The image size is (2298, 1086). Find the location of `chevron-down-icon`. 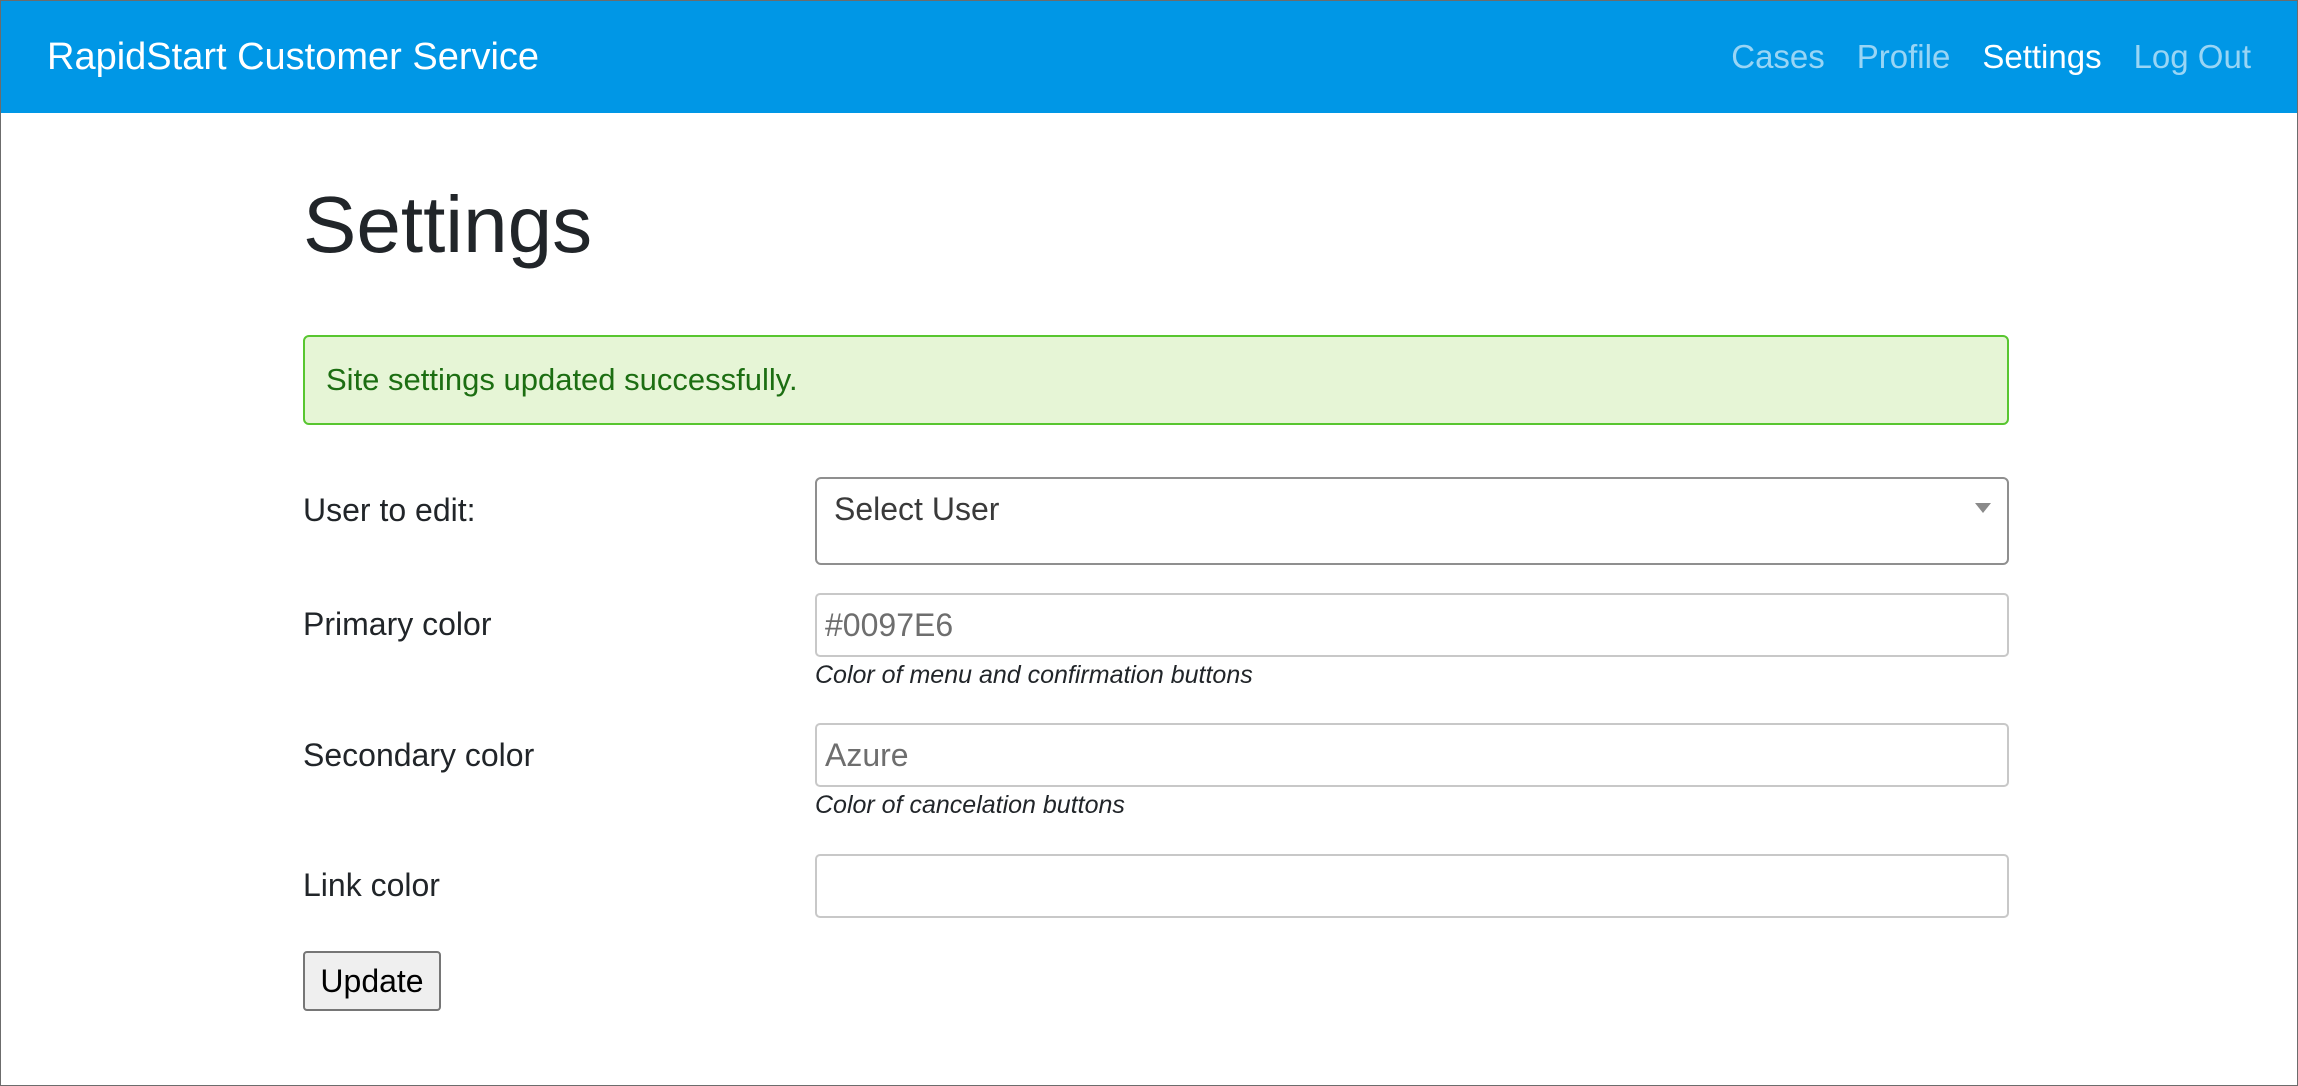

chevron-down-icon is located at coordinates (1983, 508).